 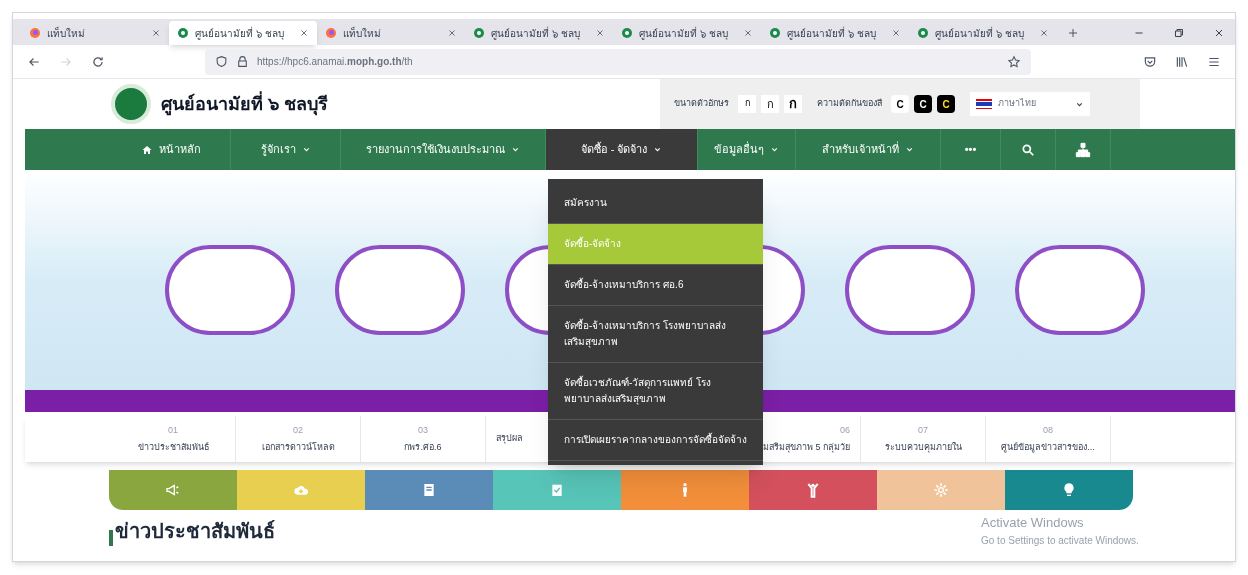 I want to click on shortcut-link: สรุปผล, so click(x=509, y=439).